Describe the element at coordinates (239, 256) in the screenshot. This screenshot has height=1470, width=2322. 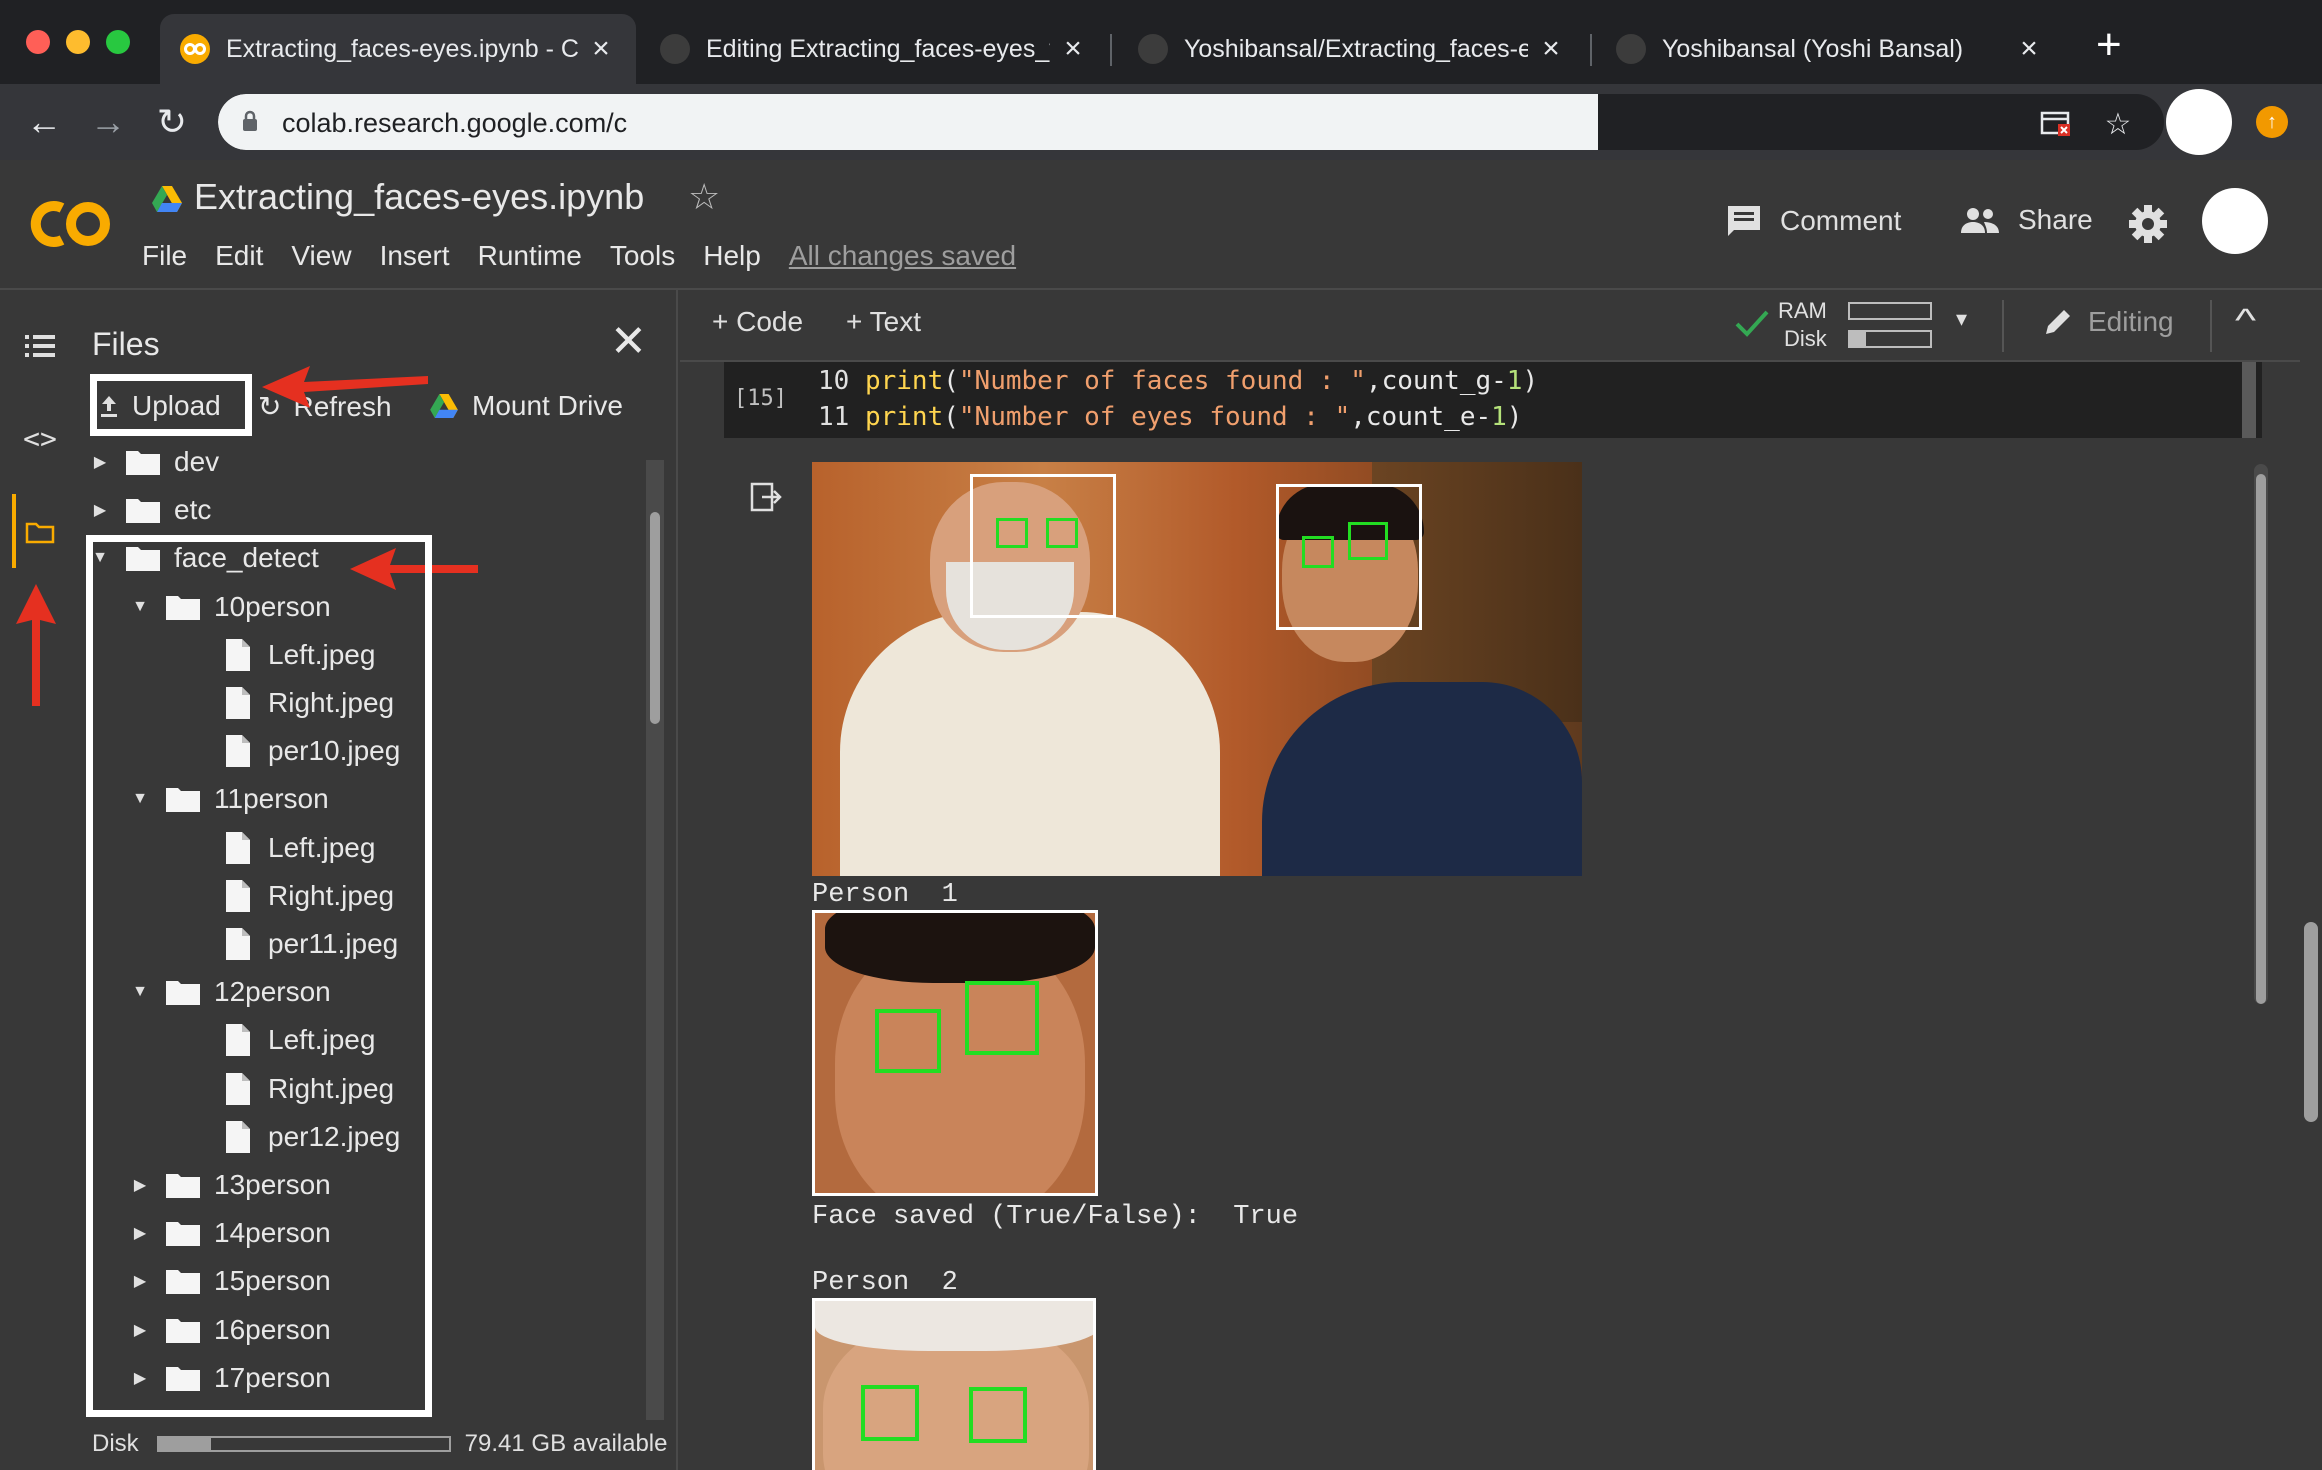
I see `menu-edit: Edit` at that location.